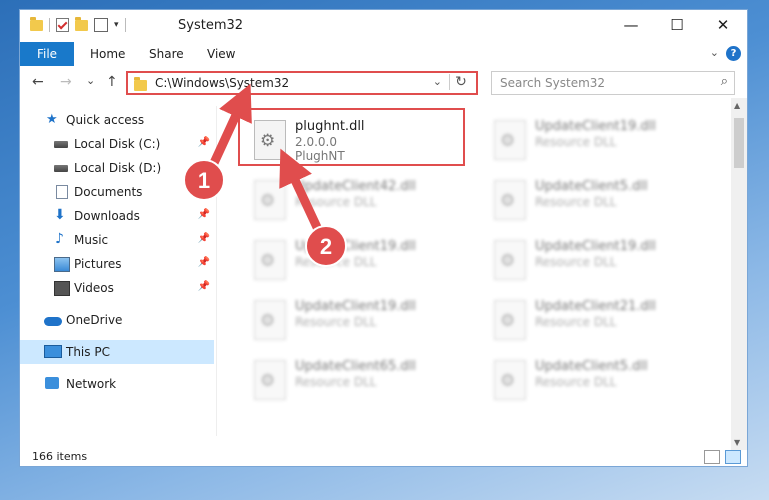 The image size is (769, 500). What do you see at coordinates (107, 216) in the screenshot?
I see `sidebar-item-label: Downloads` at bounding box center [107, 216].